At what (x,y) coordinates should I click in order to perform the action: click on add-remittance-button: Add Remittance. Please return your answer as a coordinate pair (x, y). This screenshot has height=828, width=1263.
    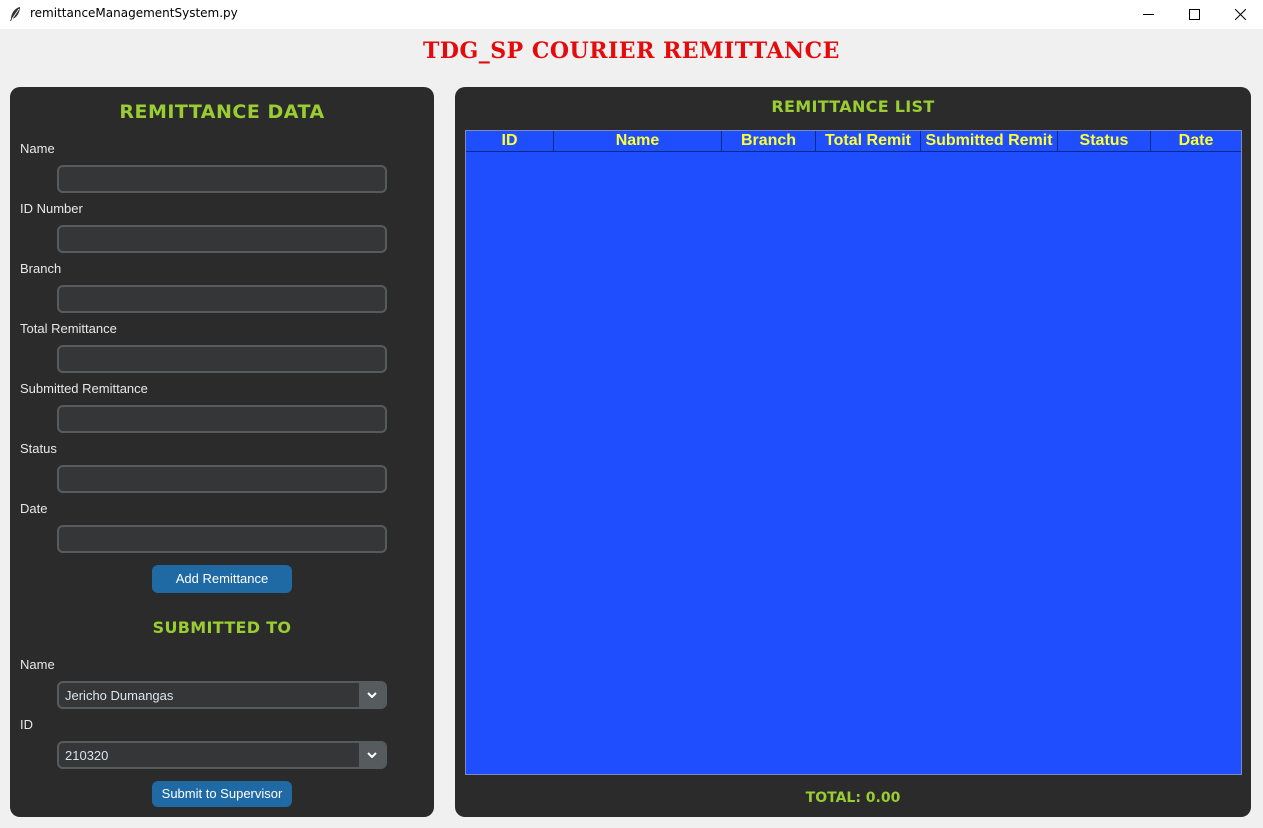
    Looking at the image, I should click on (222, 579).